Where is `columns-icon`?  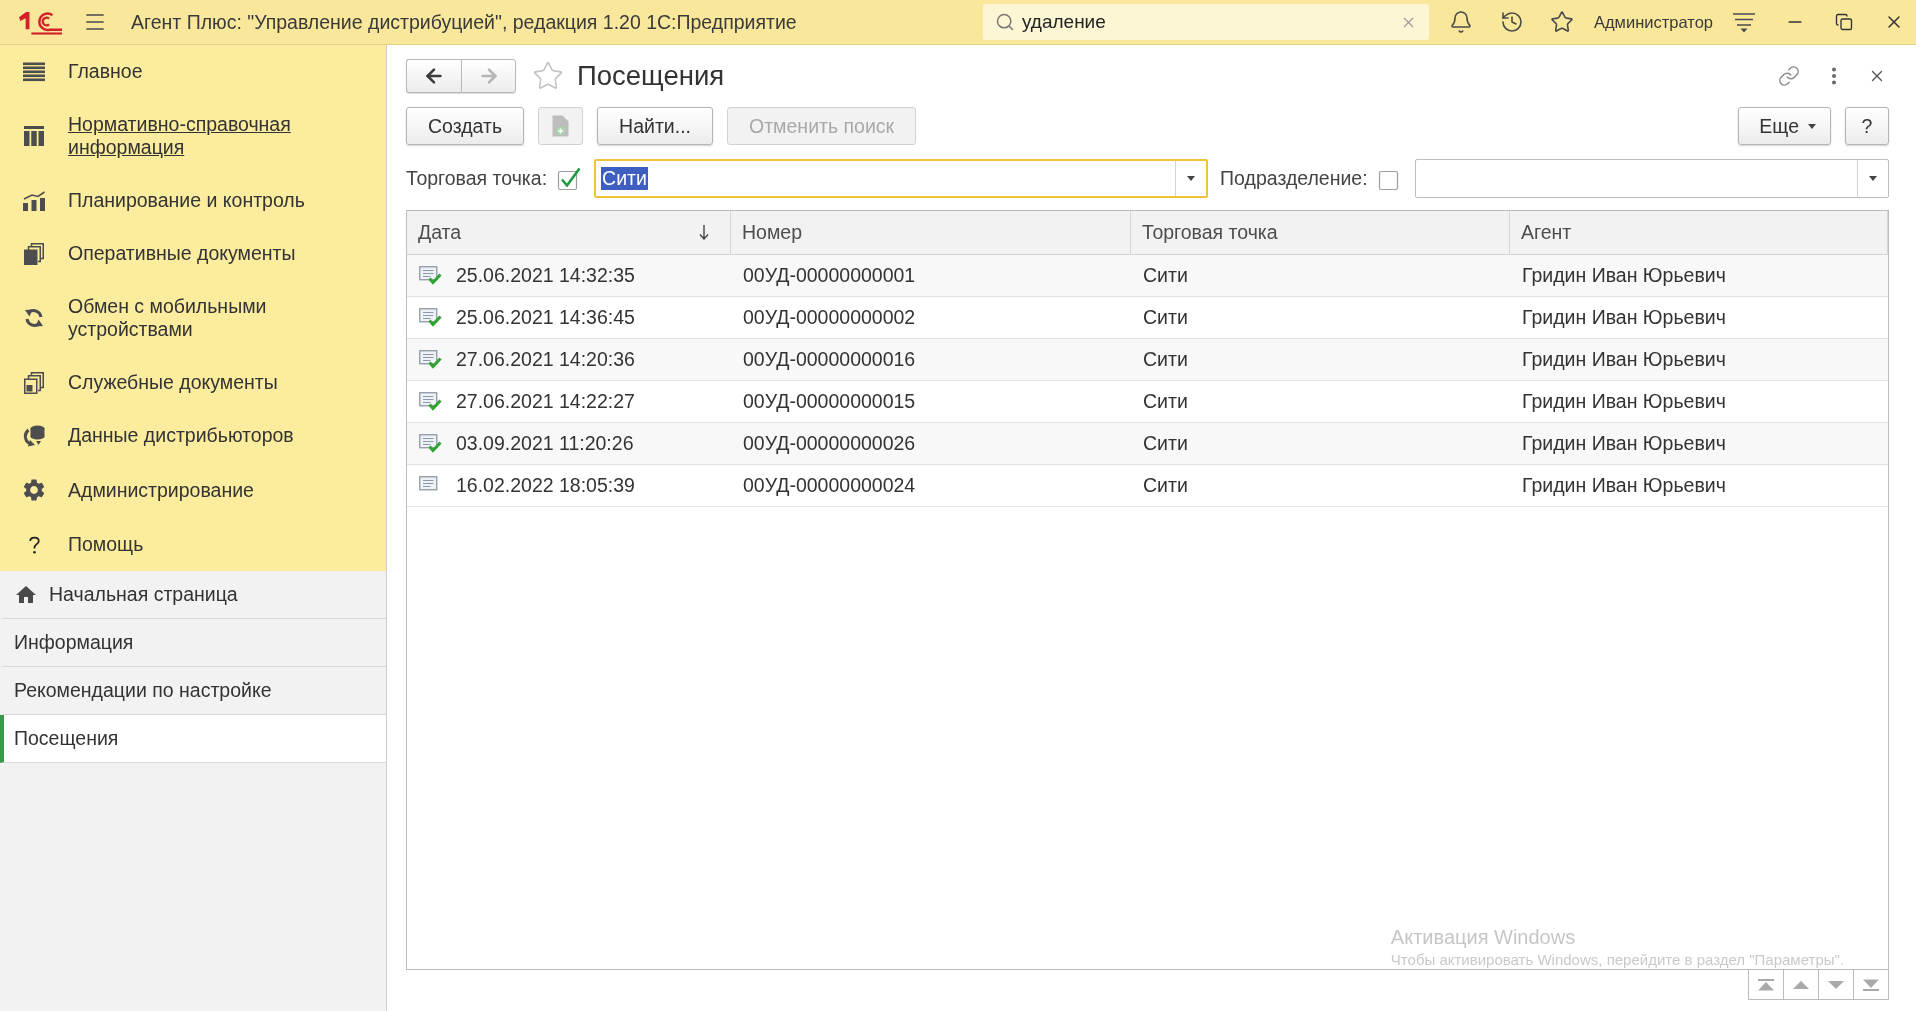 columns-icon is located at coordinates (34, 136).